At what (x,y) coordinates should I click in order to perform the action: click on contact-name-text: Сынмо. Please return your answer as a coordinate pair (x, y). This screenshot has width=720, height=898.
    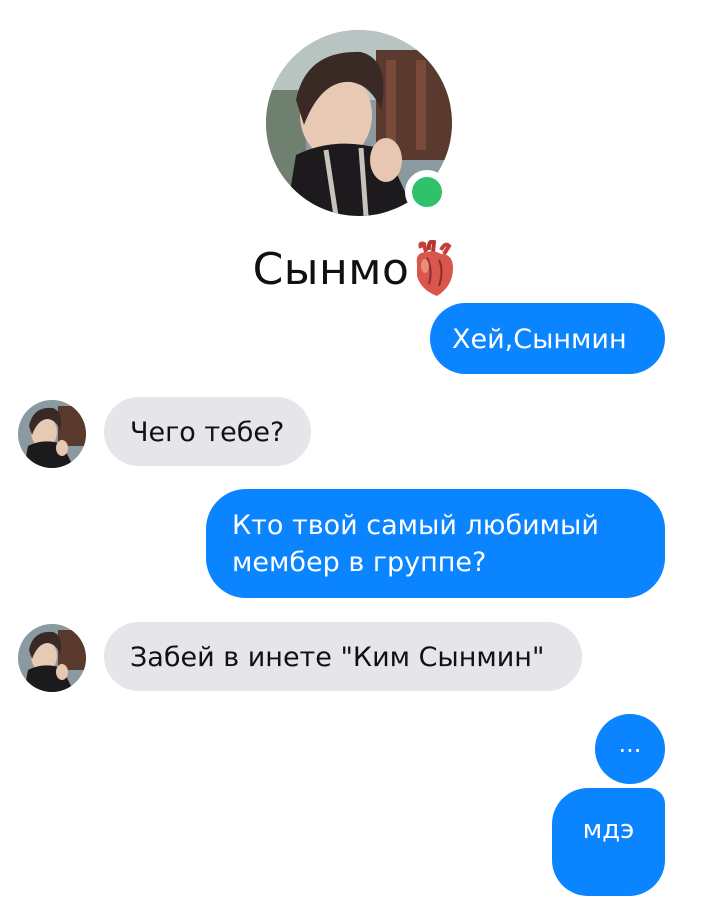
    Looking at the image, I should click on (331, 269).